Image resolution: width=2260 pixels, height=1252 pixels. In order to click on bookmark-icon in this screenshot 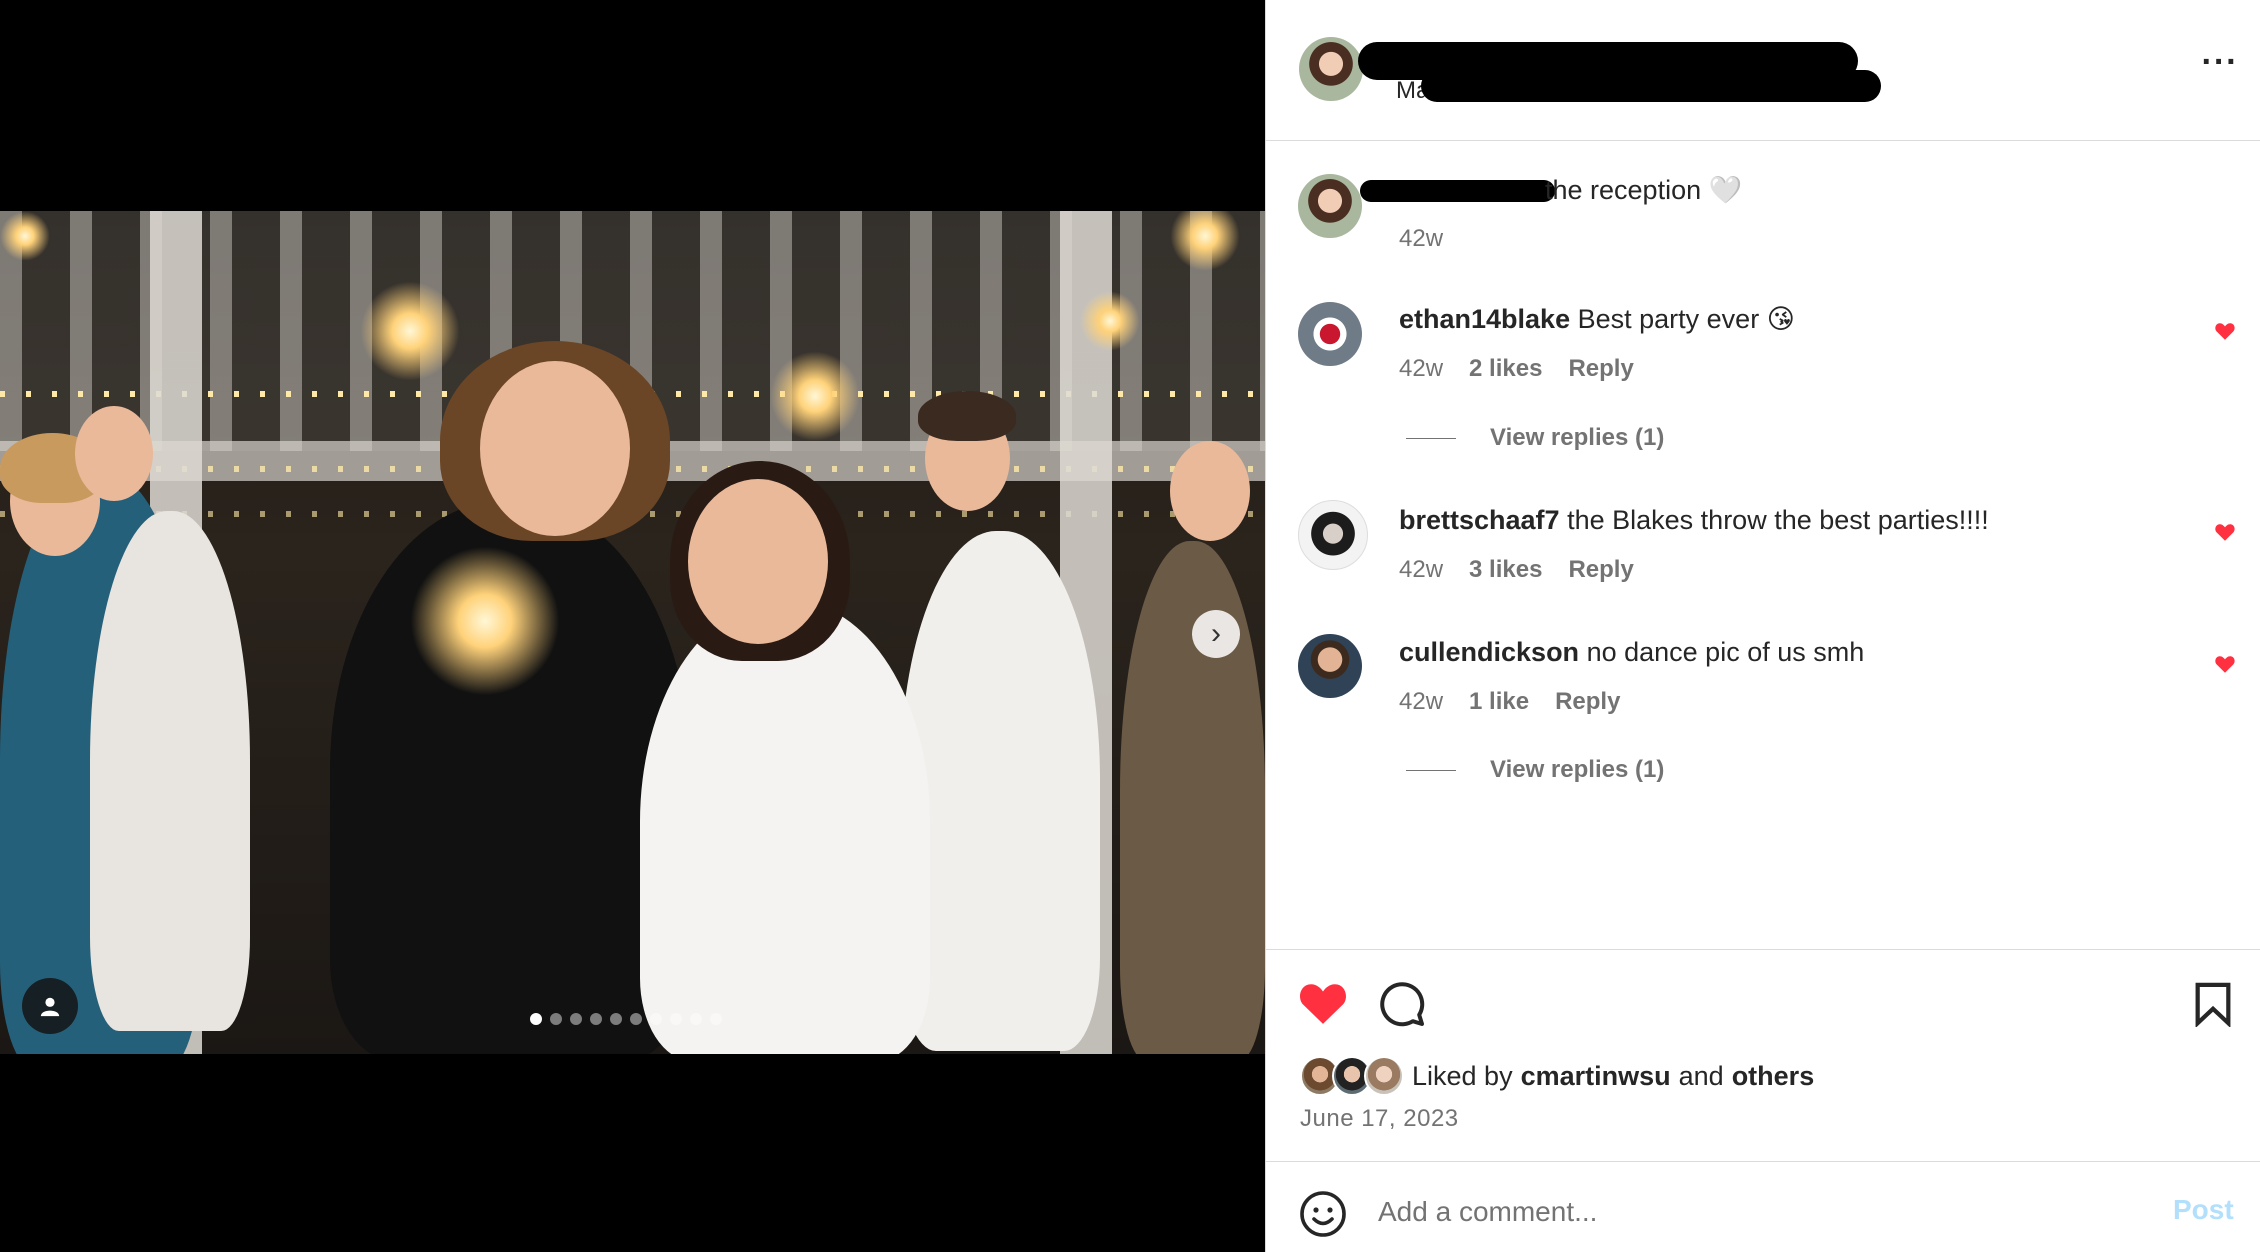, I will do `click(2213, 1004)`.